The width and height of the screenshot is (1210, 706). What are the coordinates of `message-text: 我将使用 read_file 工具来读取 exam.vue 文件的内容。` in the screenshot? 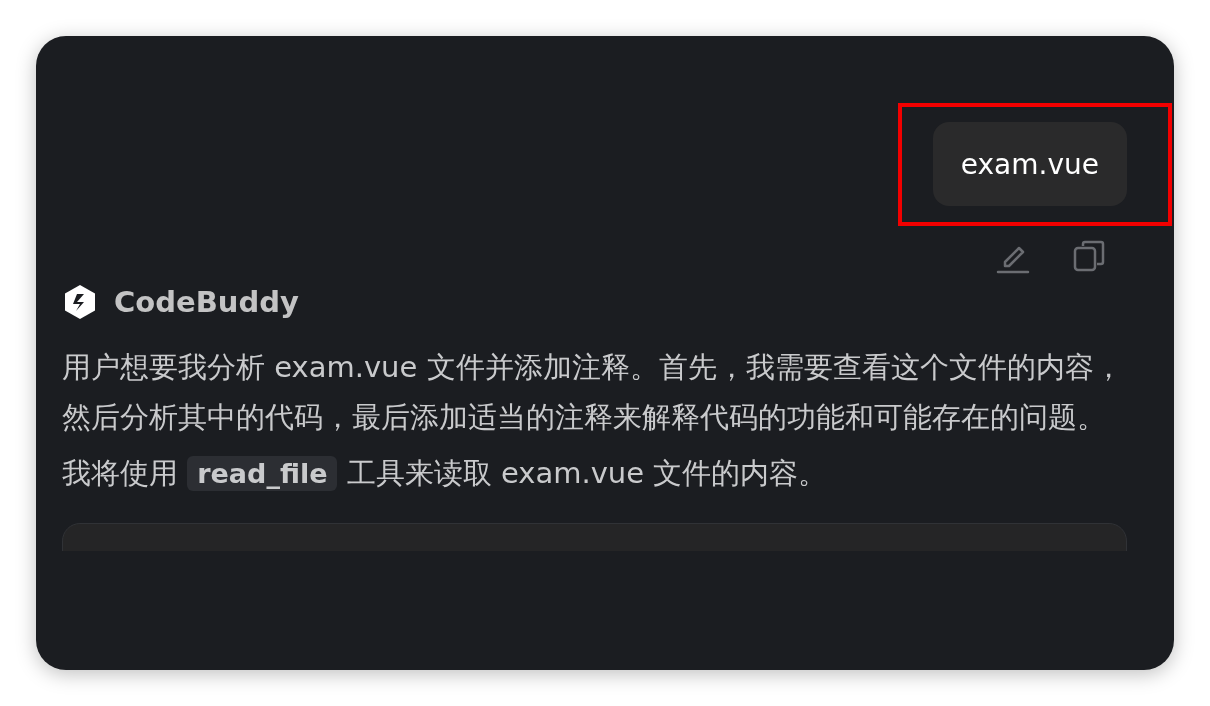 It's located at (445, 474).